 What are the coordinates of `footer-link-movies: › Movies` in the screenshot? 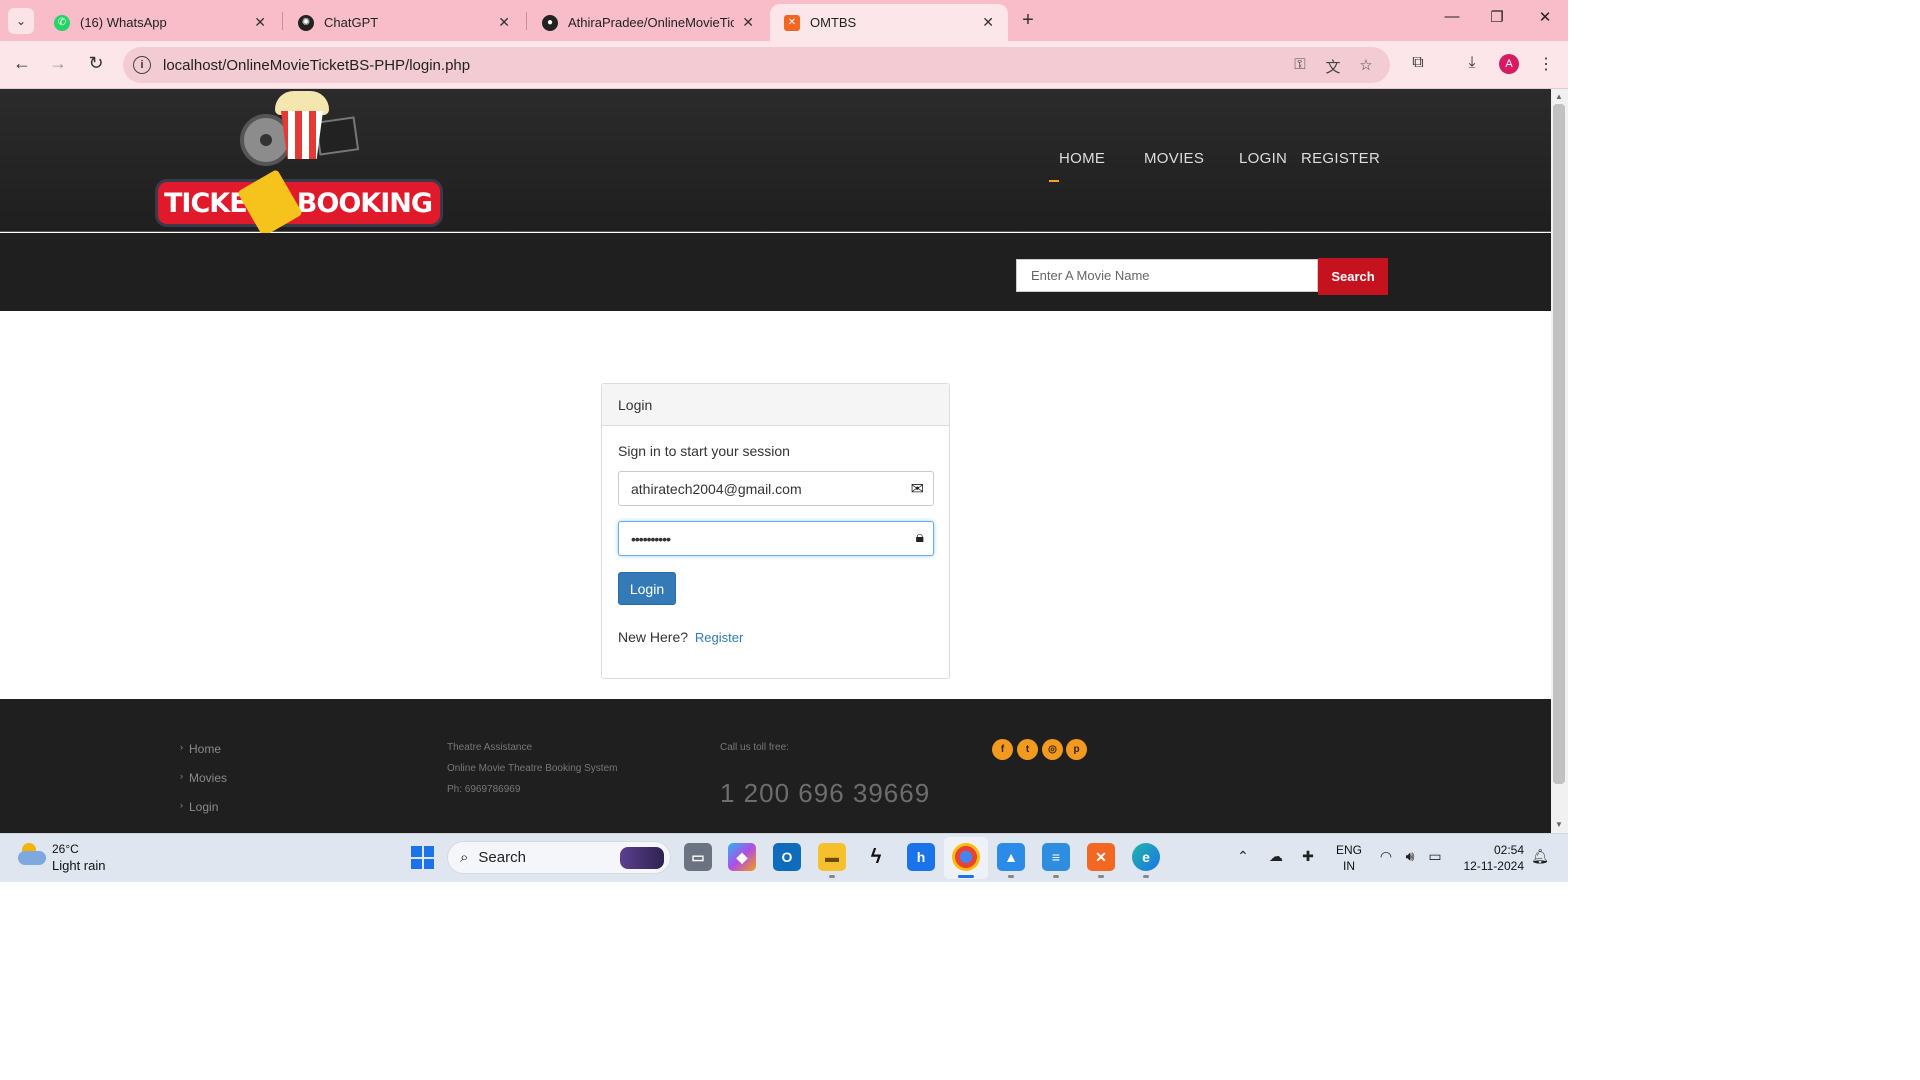 It's located at (203, 778).